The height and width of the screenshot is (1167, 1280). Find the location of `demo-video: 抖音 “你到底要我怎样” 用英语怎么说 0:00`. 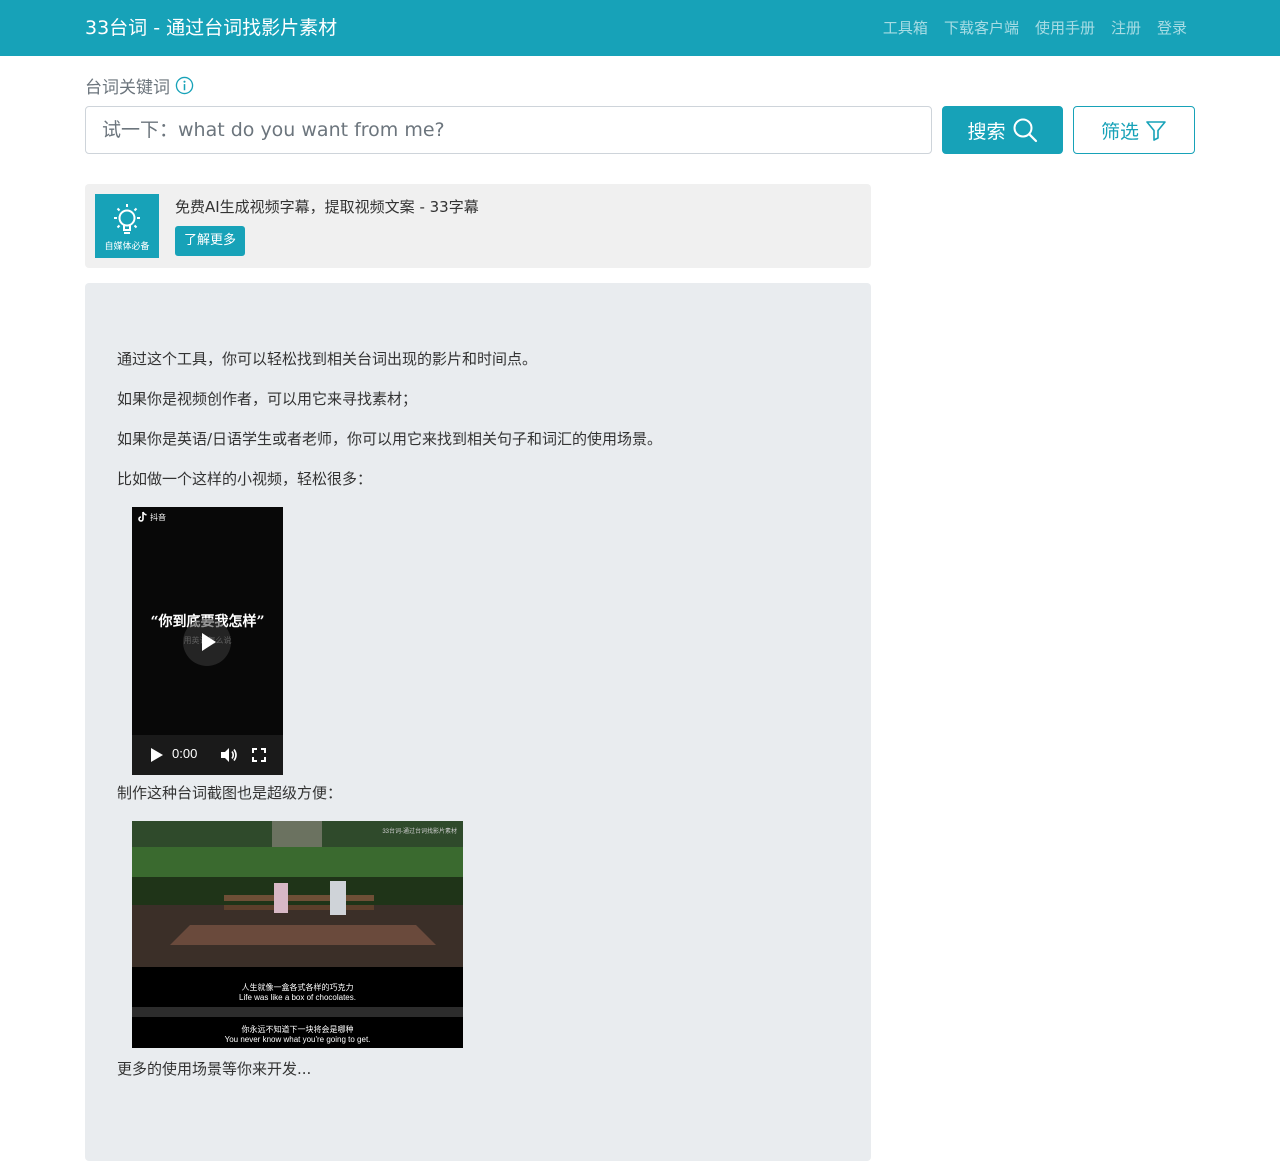

demo-video: 抖音 “你到底要我怎样” 用英语怎么说 0:00 is located at coordinates (207, 641).